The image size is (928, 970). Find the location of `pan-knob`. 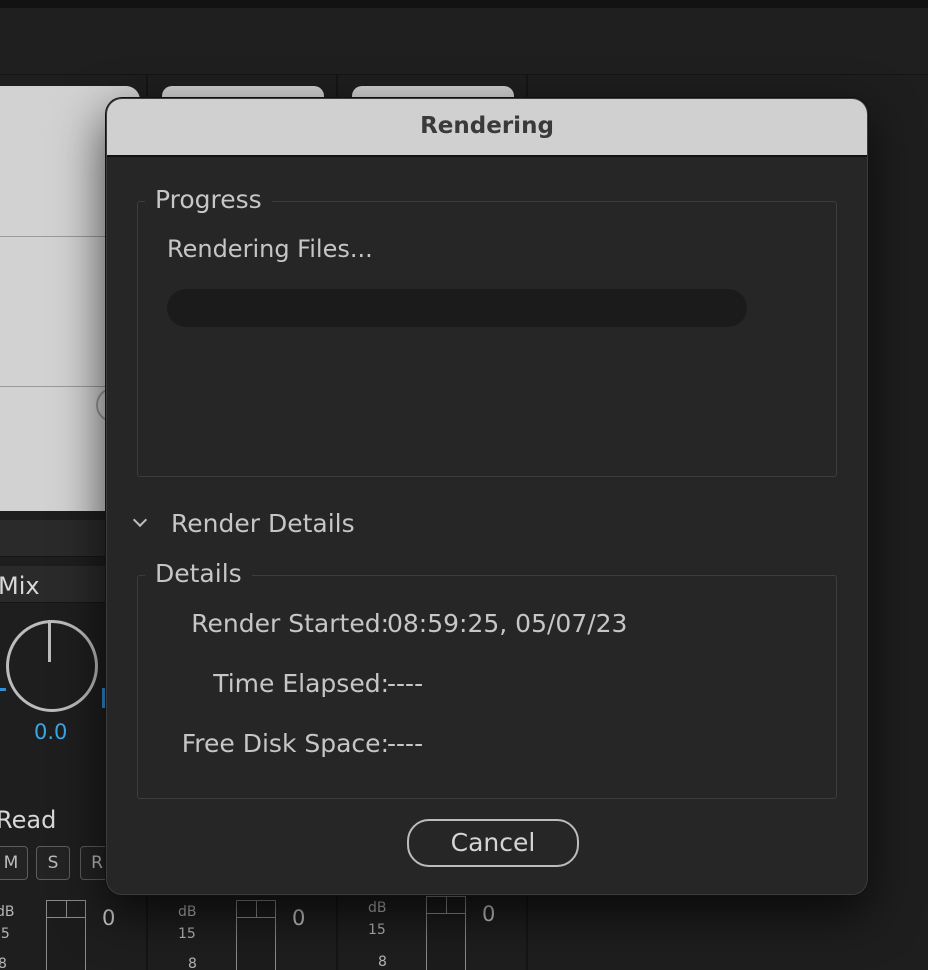

pan-knob is located at coordinates (52, 666).